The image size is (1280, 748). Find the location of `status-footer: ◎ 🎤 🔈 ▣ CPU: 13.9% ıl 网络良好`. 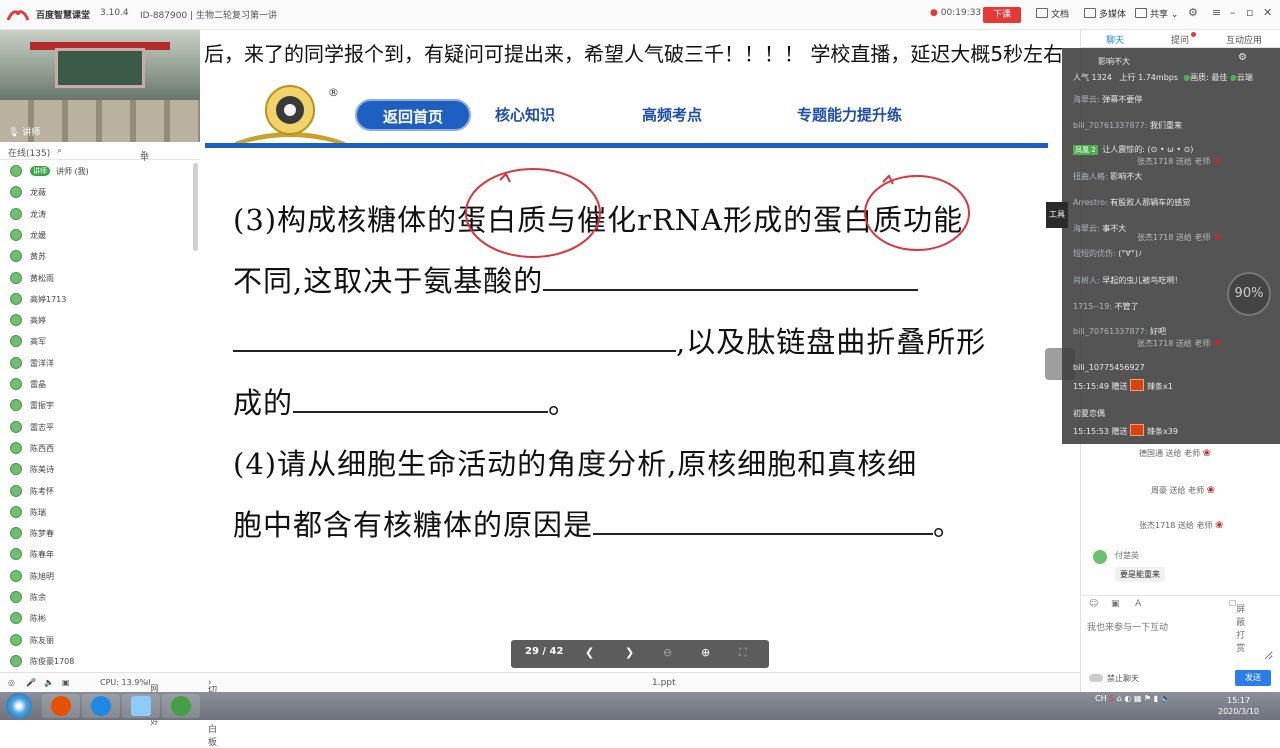

status-footer: ◎ 🎤 🔈 ▣ CPU: 13.9% ıl 网络良好 is located at coordinates (100, 699).